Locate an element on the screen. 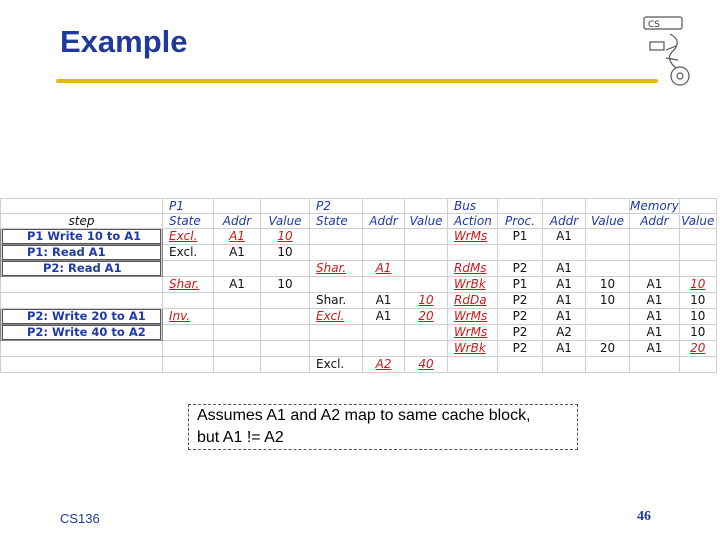 This screenshot has width=720, height=540. table-row: WrBk P2 A1 20 A1 20 is located at coordinates (358, 348).